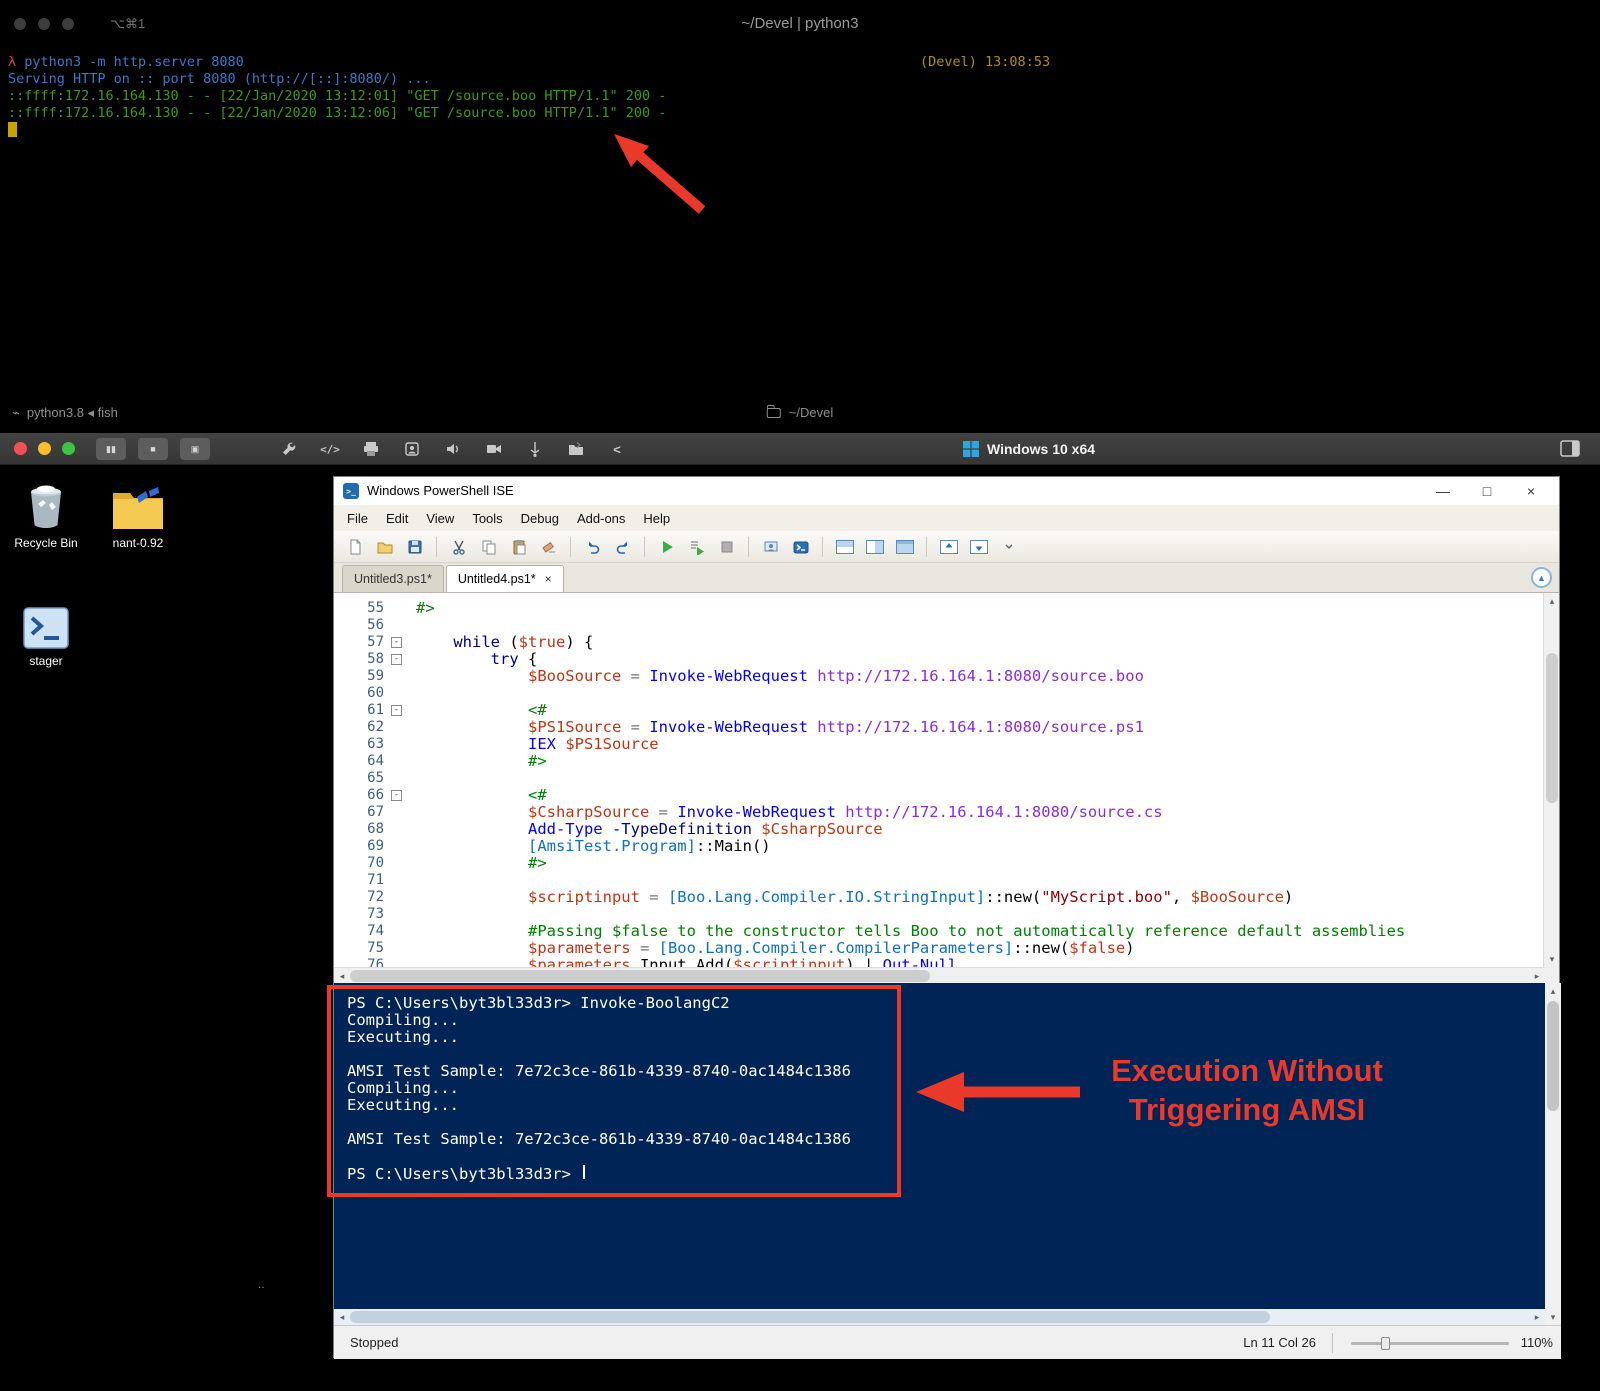 The width and height of the screenshot is (1600, 1391). What do you see at coordinates (1553, 1154) in the screenshot?
I see `console-vertical-scrollbar: ▴ ▾` at bounding box center [1553, 1154].